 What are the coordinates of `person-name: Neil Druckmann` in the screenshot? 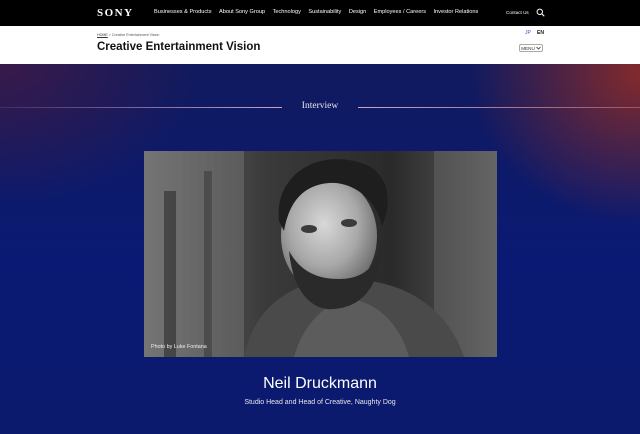 It's located at (320, 383).